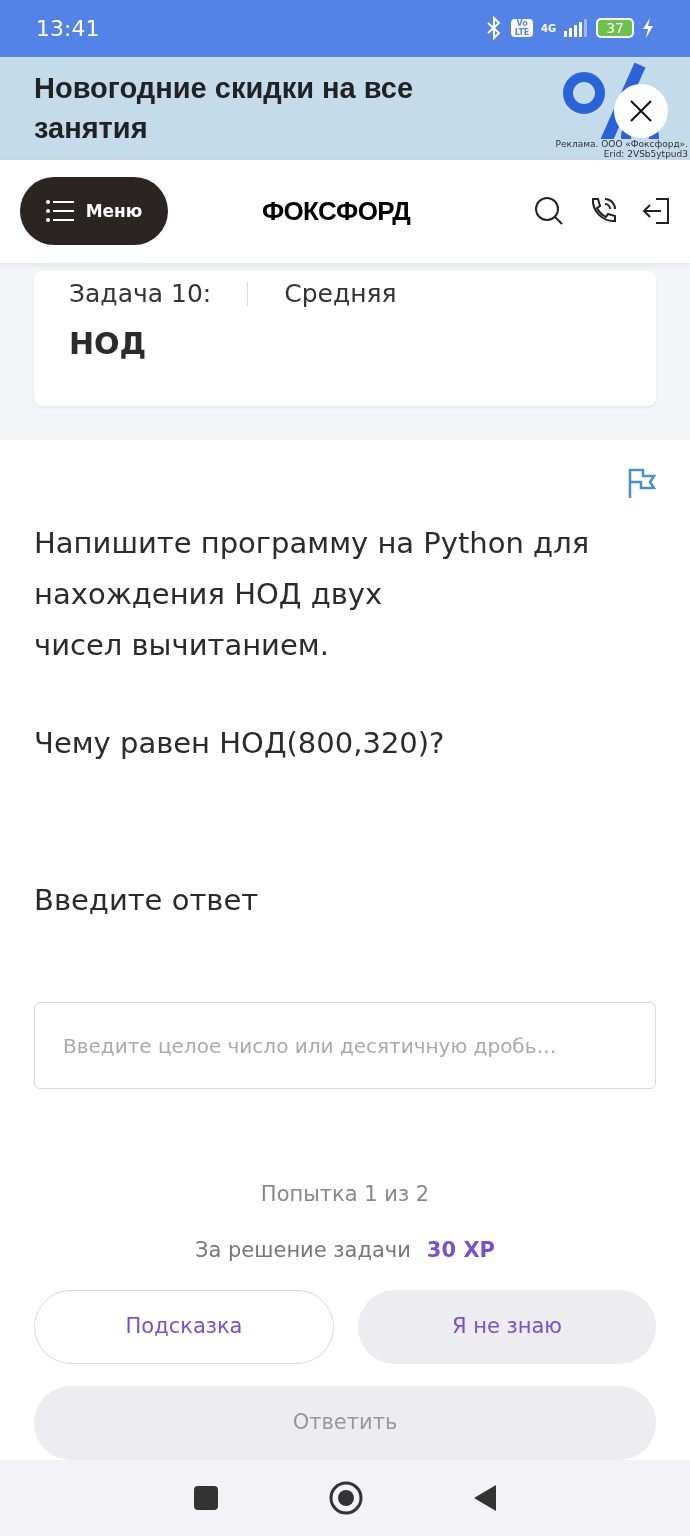  I want to click on square-icon, so click(206, 1498).